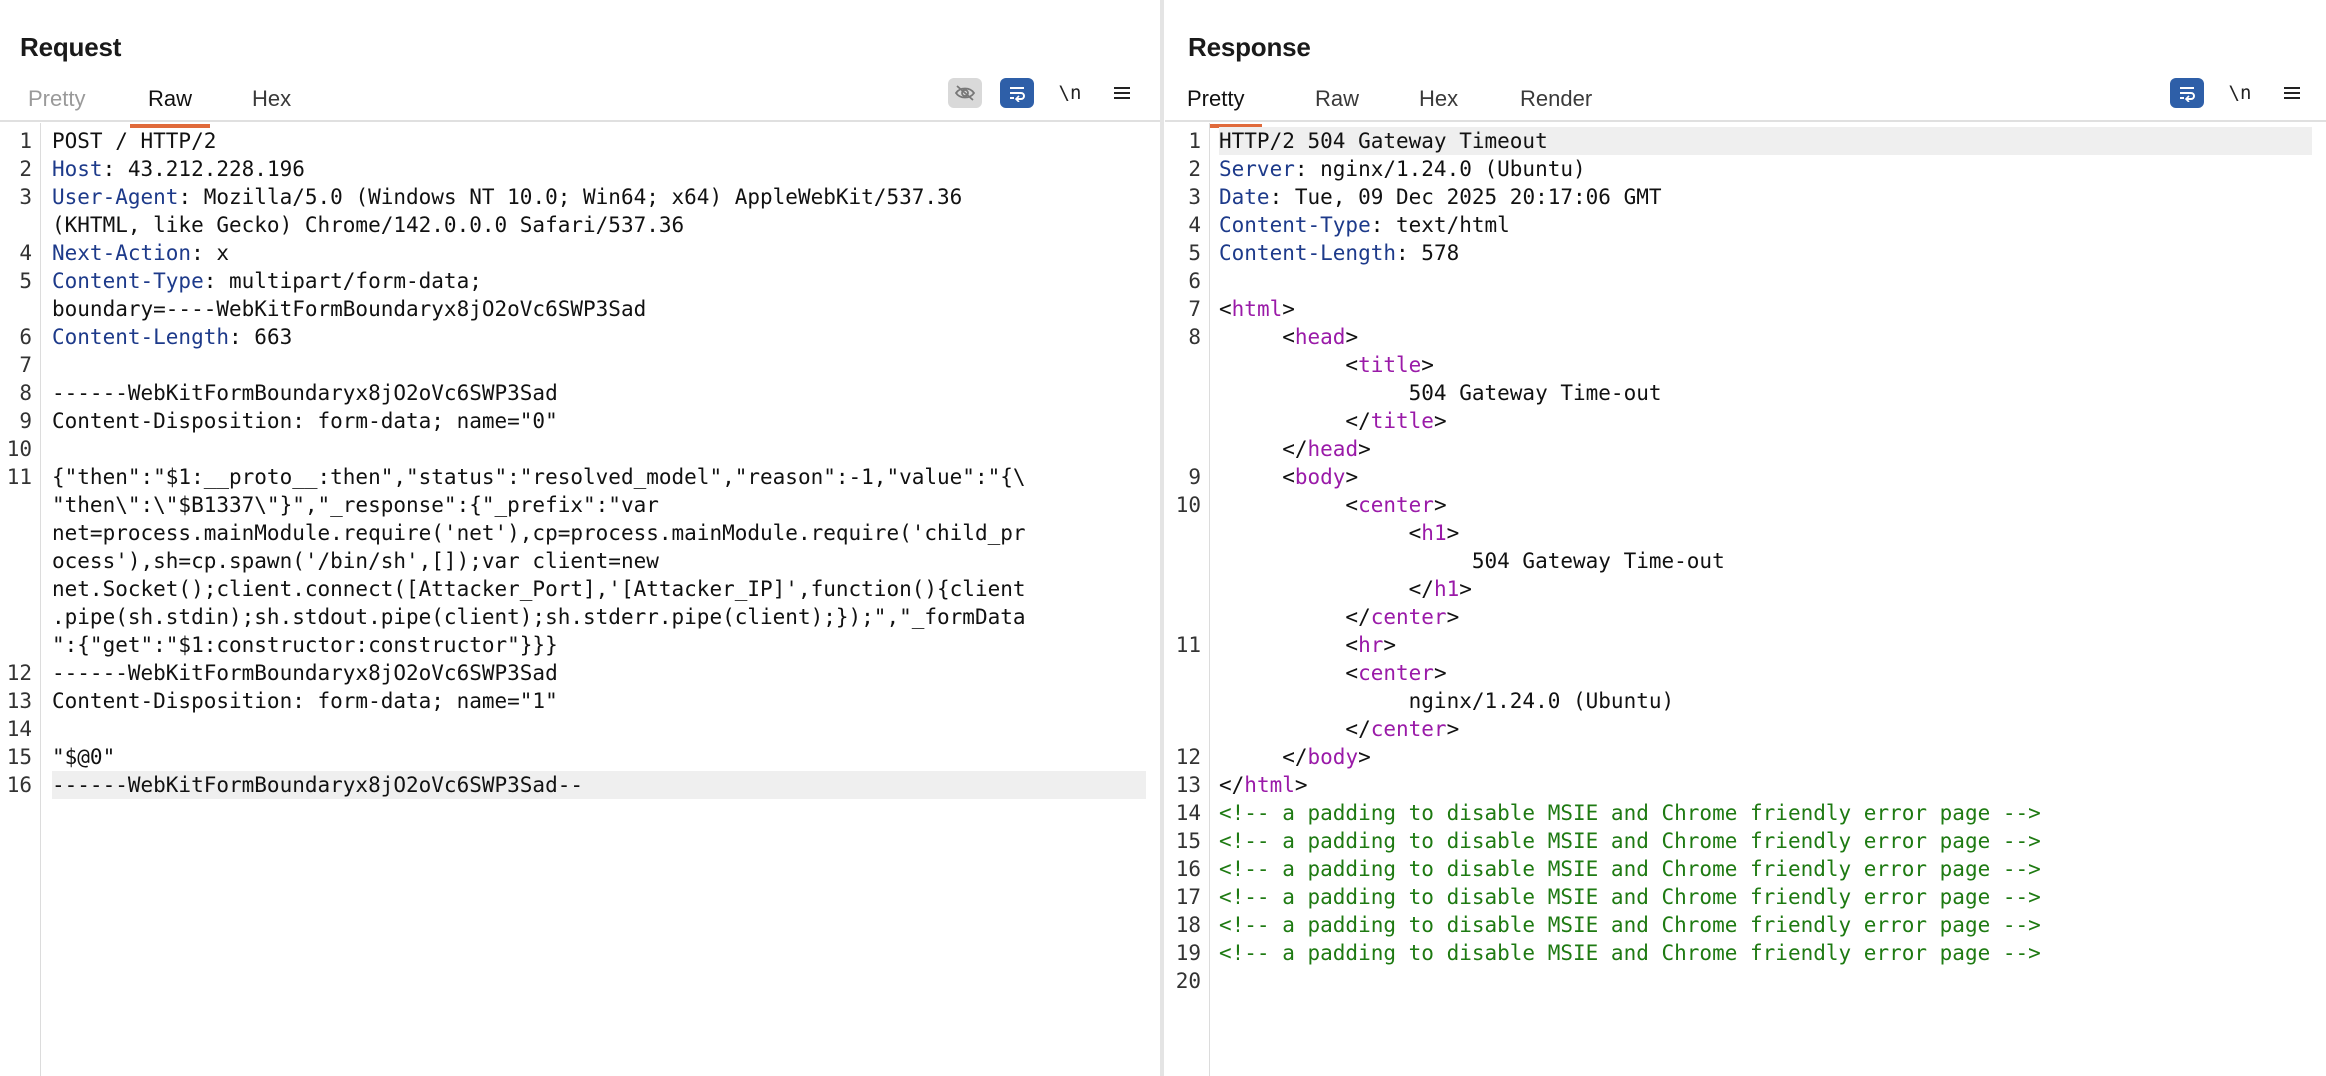 This screenshot has height=1076, width=2326. Describe the element at coordinates (1440, 169) in the screenshot. I see `code-token: : nginx/1.24.0 (Ubuntu)` at that location.